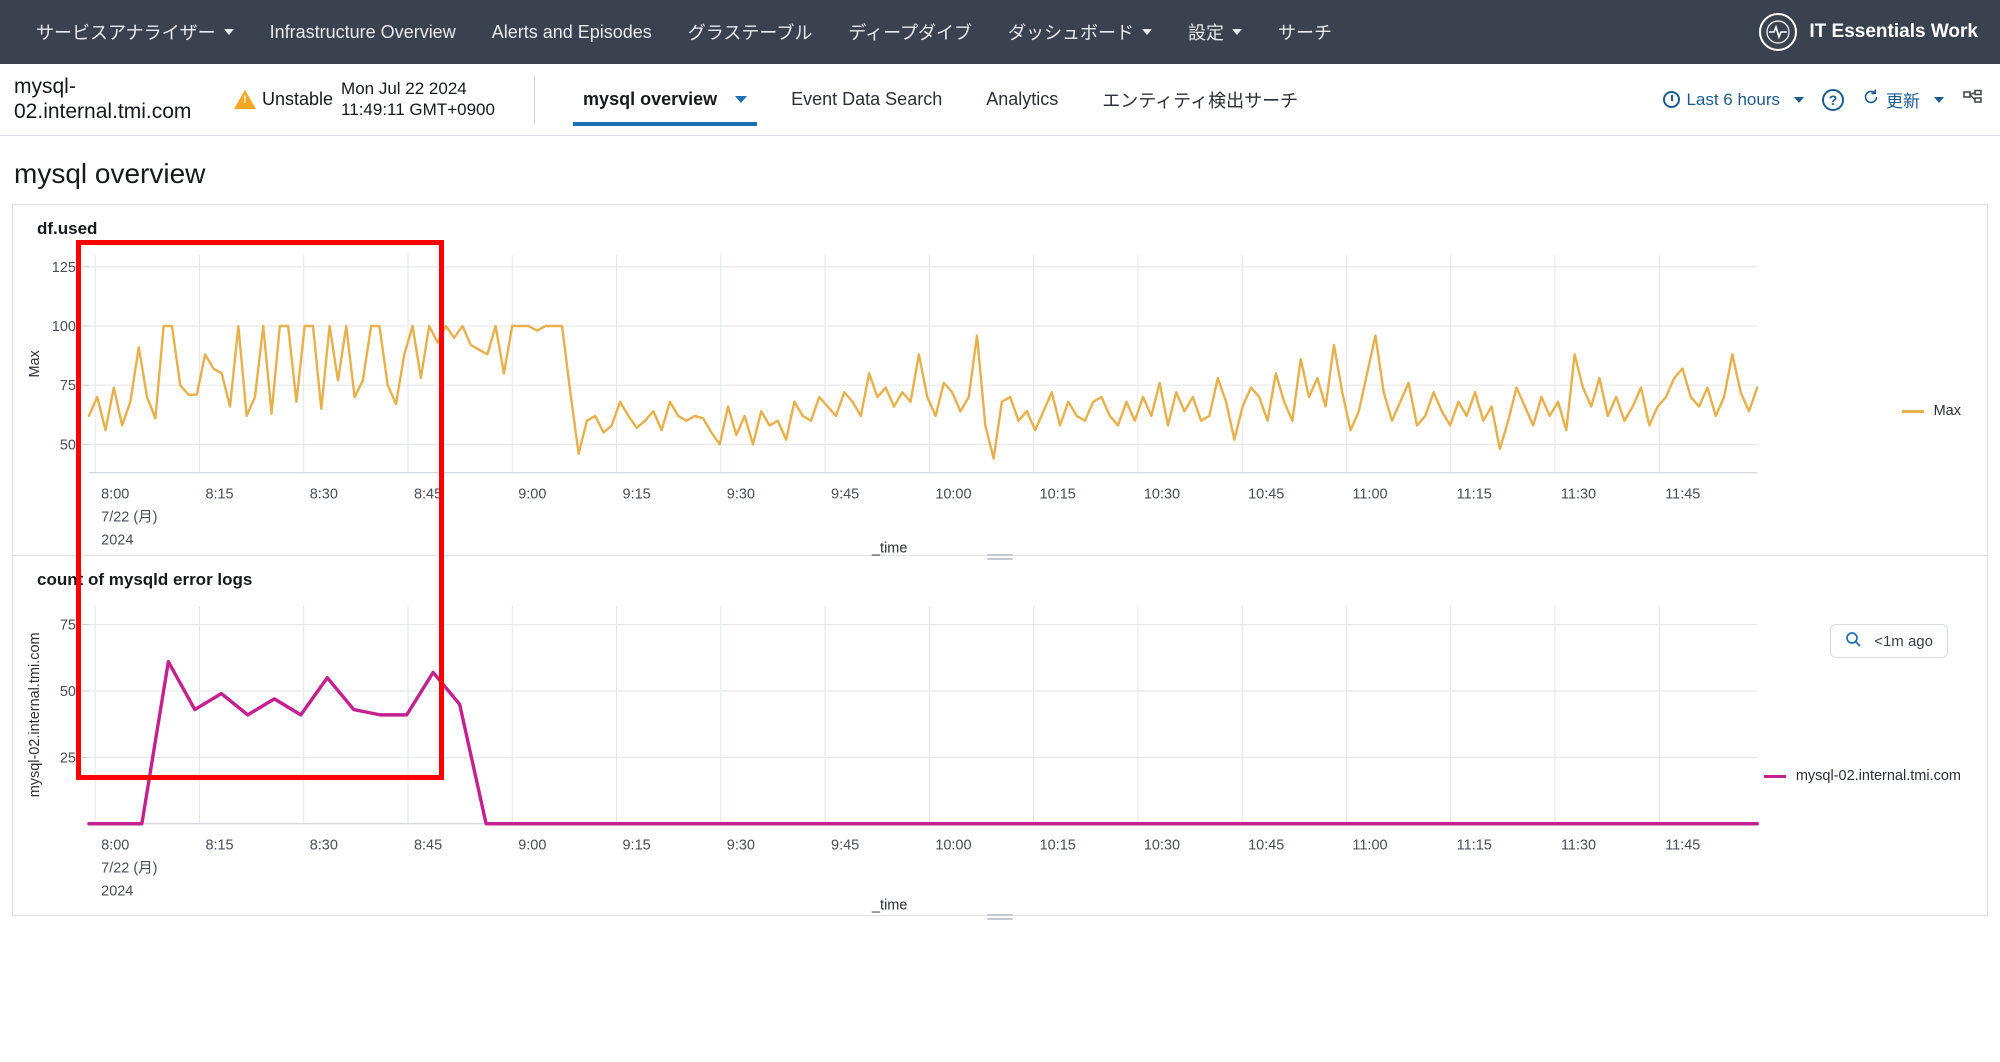  I want to click on svg-text: 11:30, so click(1578, 495).